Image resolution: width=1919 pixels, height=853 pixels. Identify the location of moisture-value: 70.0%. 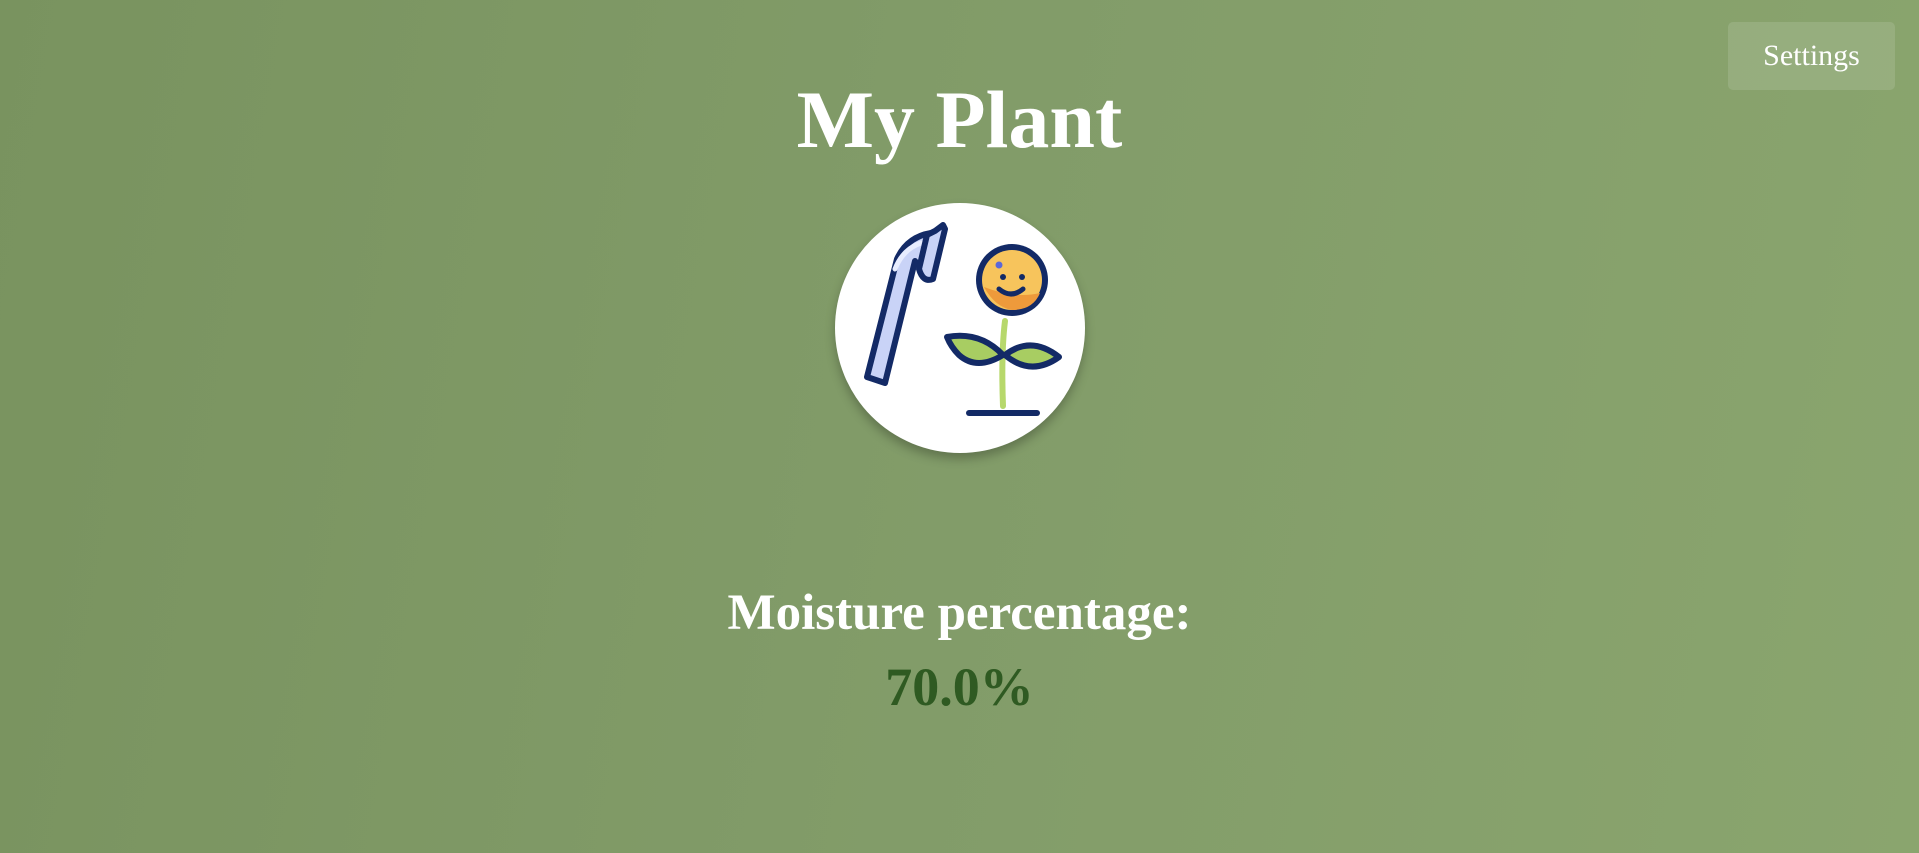
(959, 687).